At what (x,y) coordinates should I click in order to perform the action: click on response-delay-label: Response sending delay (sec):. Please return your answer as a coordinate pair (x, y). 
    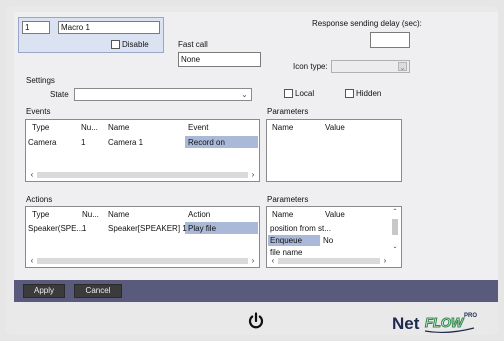
    Looking at the image, I should click on (367, 23).